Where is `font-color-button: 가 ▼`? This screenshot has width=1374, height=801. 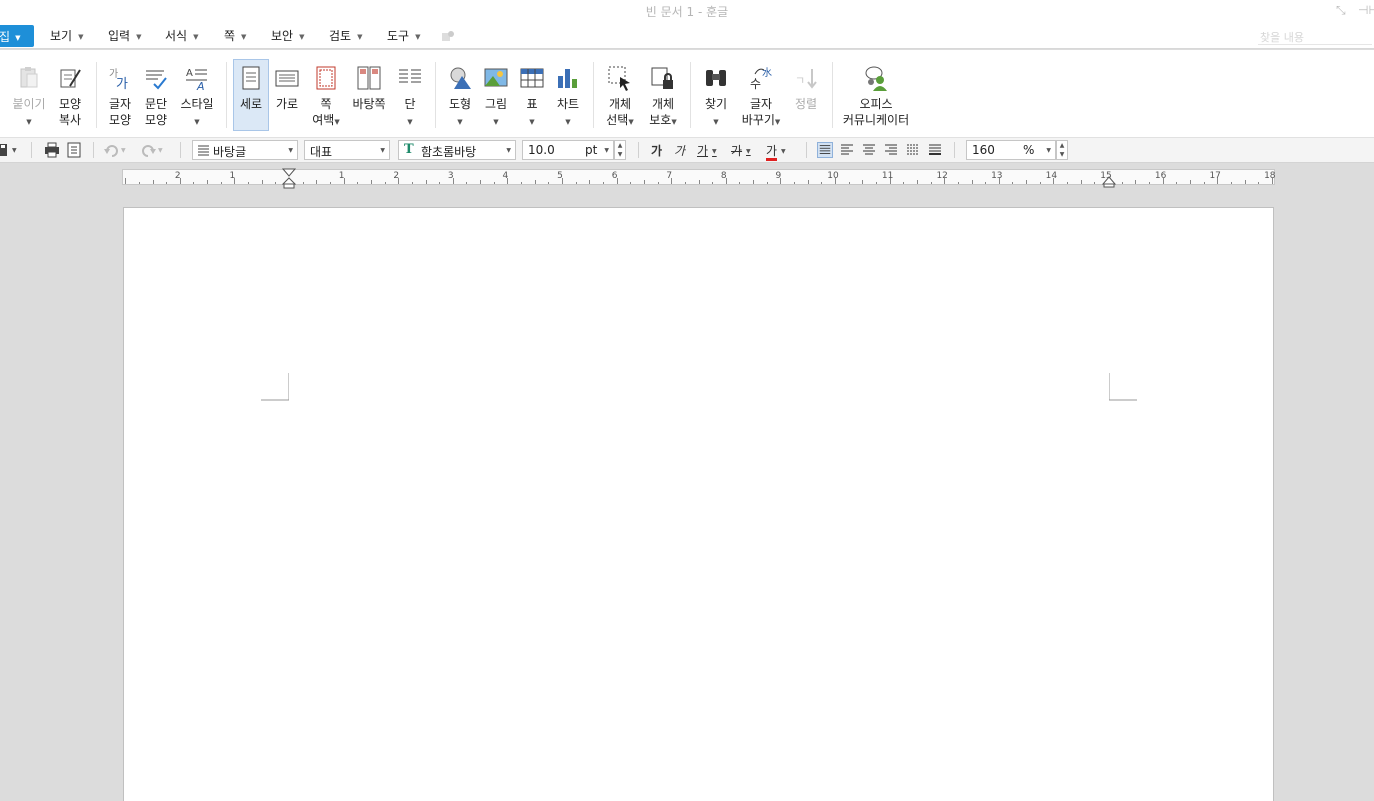
font-color-button: 가 ▼ is located at coordinates (776, 151).